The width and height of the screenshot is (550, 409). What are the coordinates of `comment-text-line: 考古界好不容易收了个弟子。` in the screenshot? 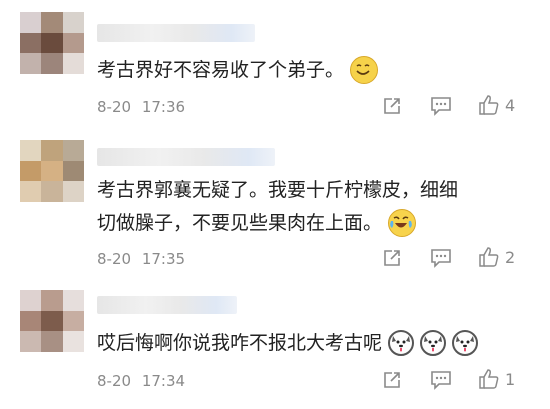 It's located at (221, 70).